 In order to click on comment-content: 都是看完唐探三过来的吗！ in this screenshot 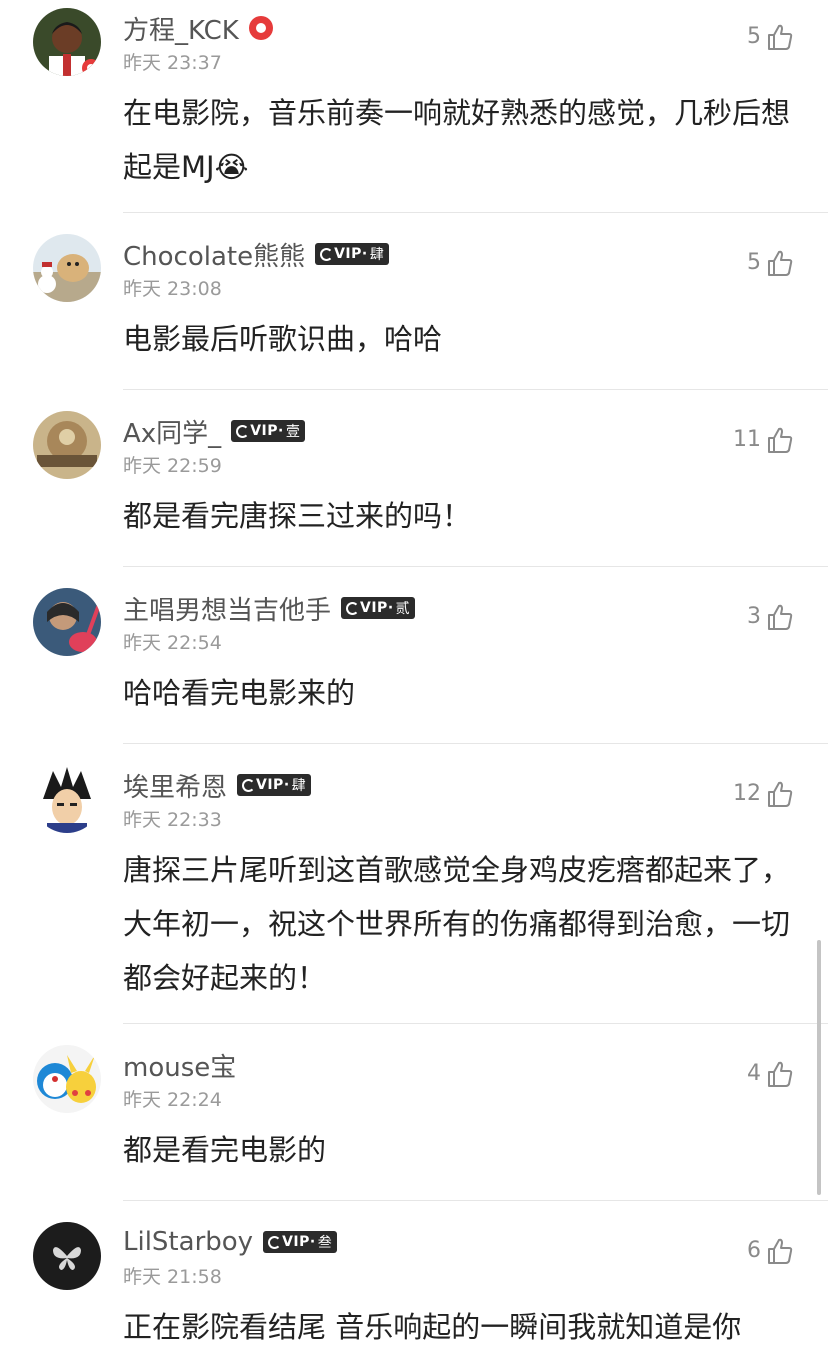, I will do `click(297, 516)`.